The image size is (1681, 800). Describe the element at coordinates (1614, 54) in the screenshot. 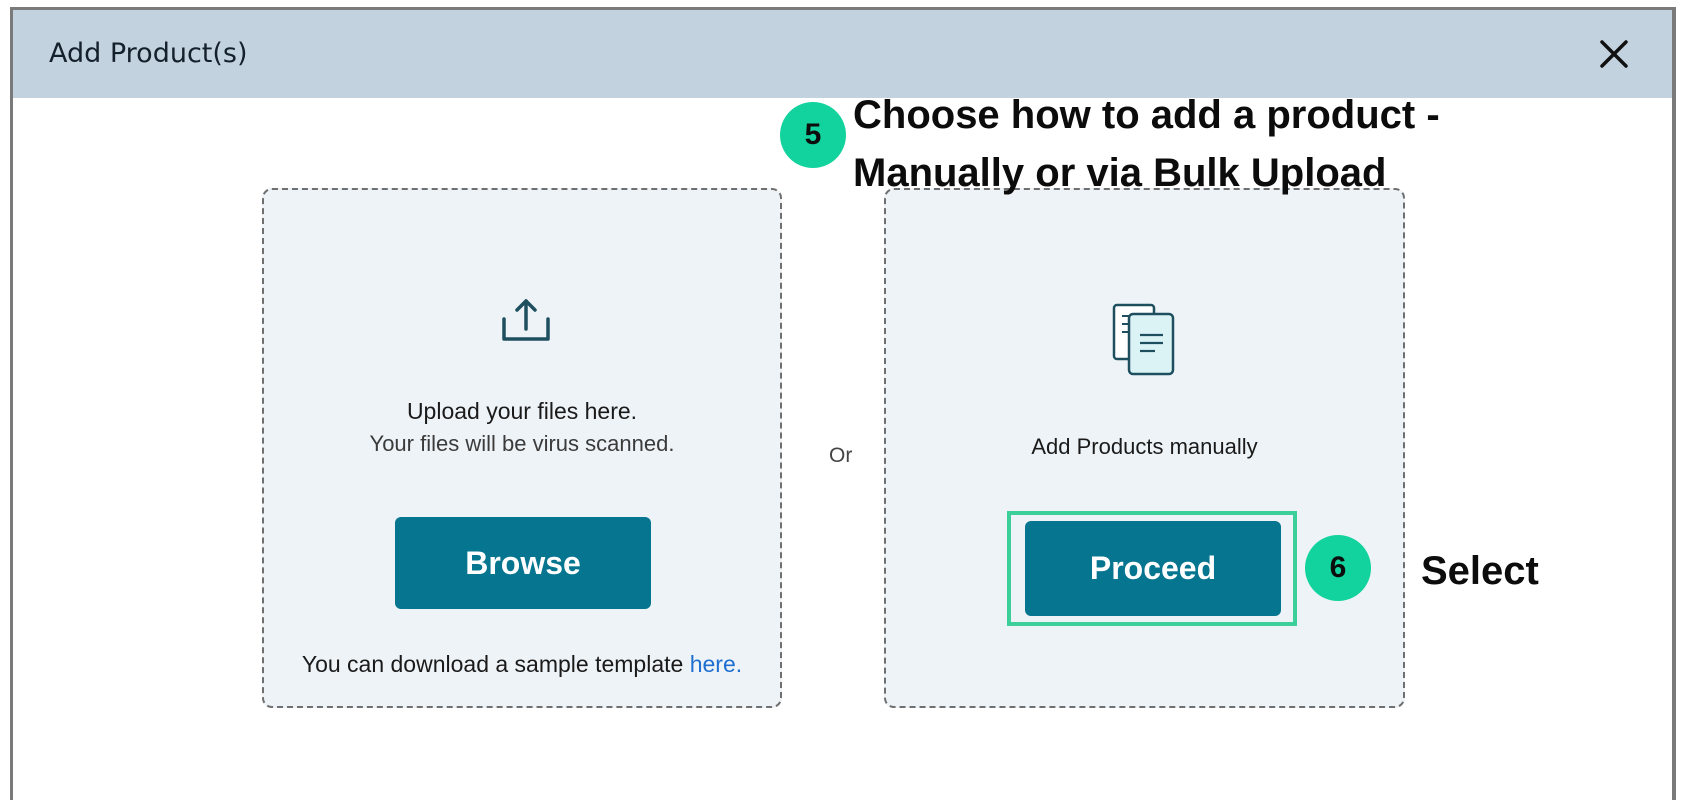

I see `close-icon` at that location.